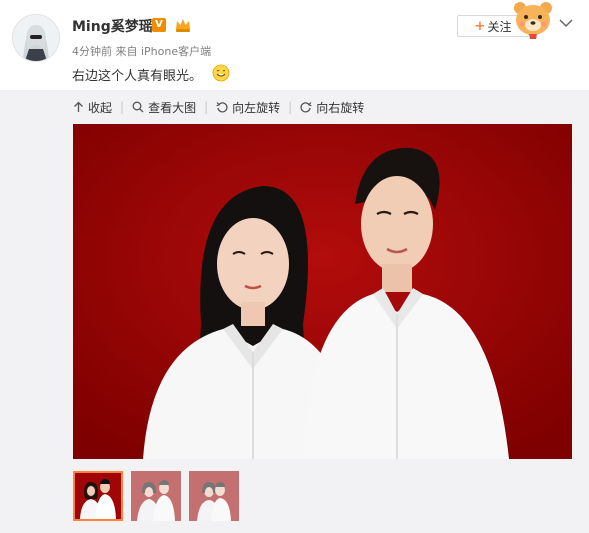 This screenshot has width=589, height=533. What do you see at coordinates (159, 25) in the screenshot?
I see `vip-badge-icon: V` at bounding box center [159, 25].